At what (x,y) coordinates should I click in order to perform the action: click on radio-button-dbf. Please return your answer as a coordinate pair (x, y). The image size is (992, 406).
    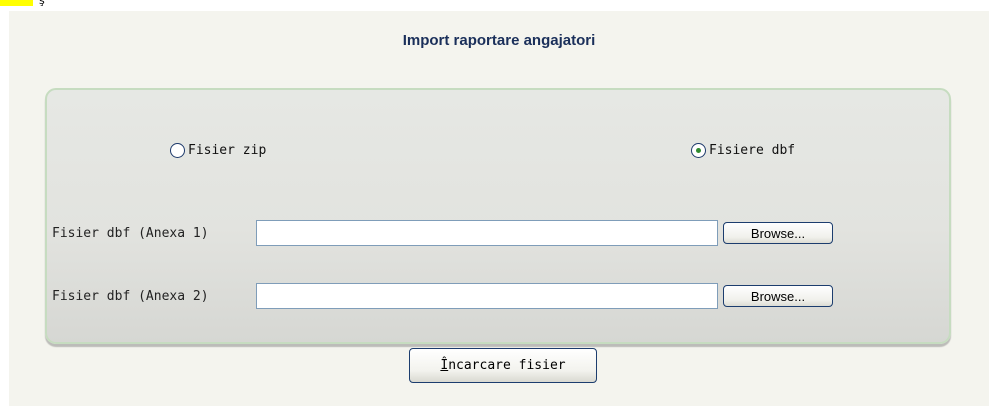
    Looking at the image, I should click on (698, 150).